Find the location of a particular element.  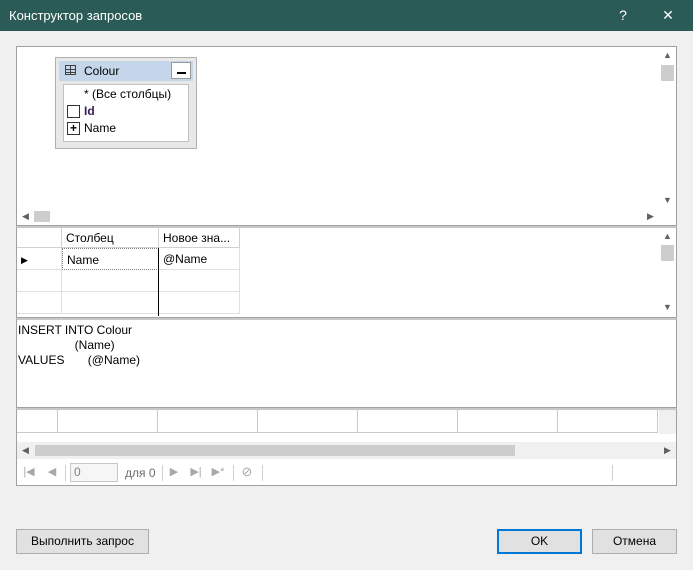

title-bar: Конструктор запросов ? ✕ is located at coordinates (346, 15).